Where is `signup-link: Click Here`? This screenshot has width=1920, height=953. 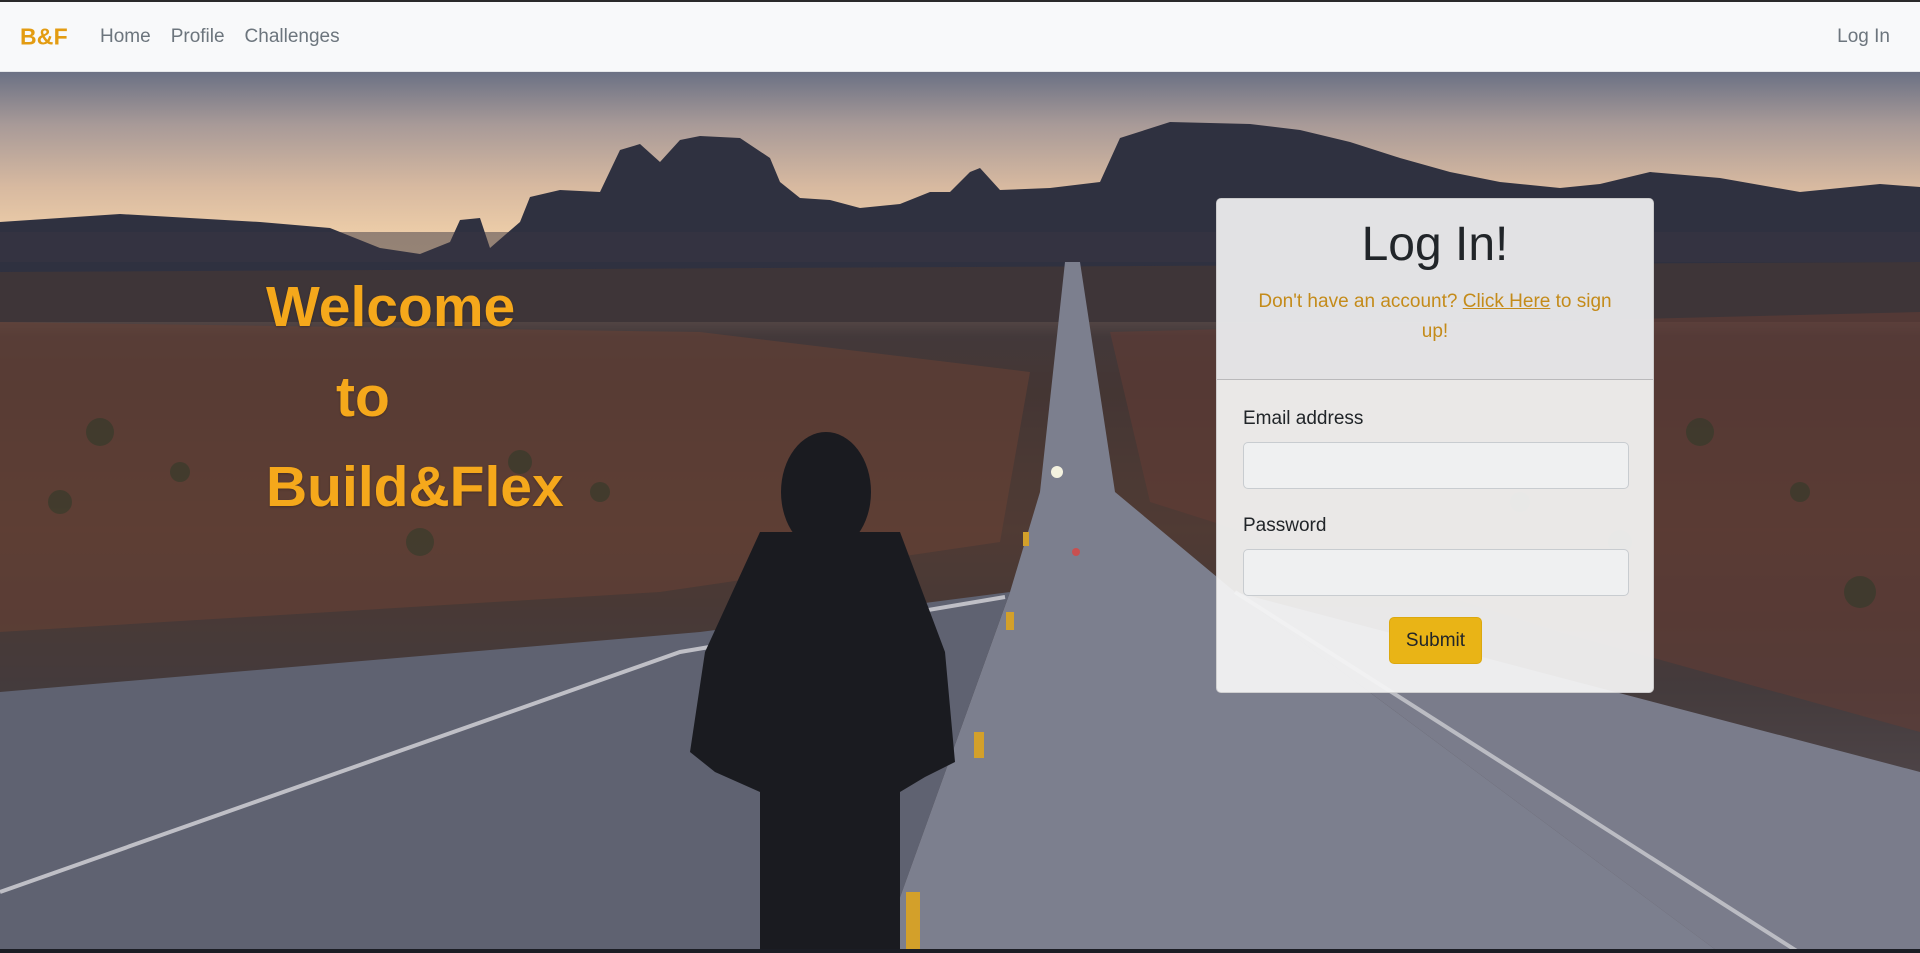 signup-link: Click Here is located at coordinates (1507, 301).